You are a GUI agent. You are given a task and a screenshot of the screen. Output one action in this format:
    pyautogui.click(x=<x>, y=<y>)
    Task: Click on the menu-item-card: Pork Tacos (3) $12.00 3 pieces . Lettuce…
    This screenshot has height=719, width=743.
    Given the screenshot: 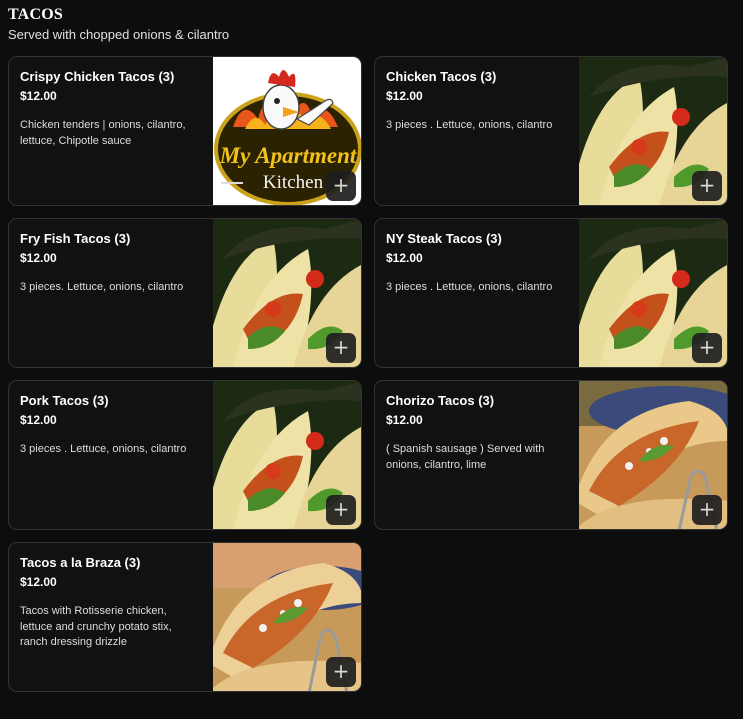 What is the action you would take?
    pyautogui.click(x=185, y=455)
    